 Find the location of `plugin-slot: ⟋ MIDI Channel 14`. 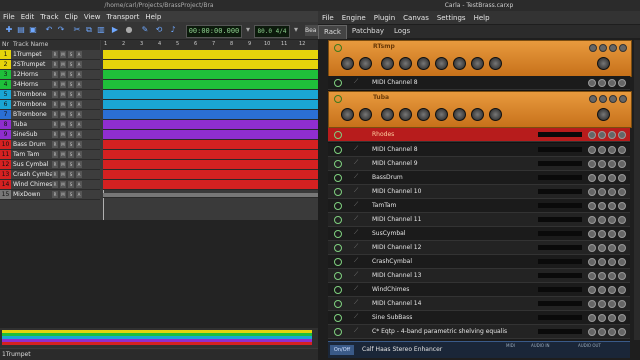

plugin-slot: ⟋ MIDI Channel 14 is located at coordinates (479, 304).